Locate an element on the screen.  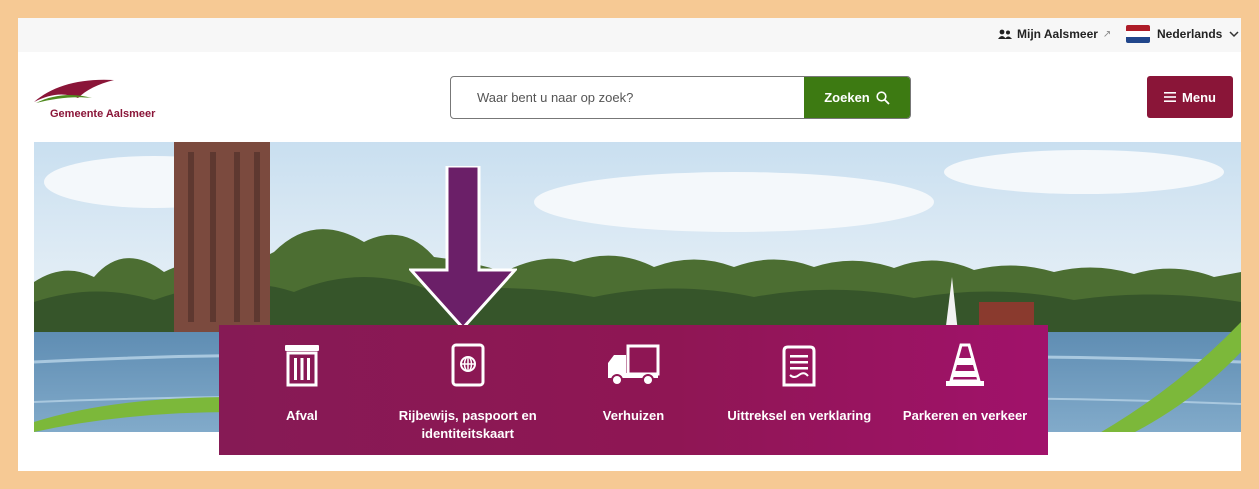
top-utility-bar: Mijn Aalsmeer ↗ Nederlands is located at coordinates (629, 35).